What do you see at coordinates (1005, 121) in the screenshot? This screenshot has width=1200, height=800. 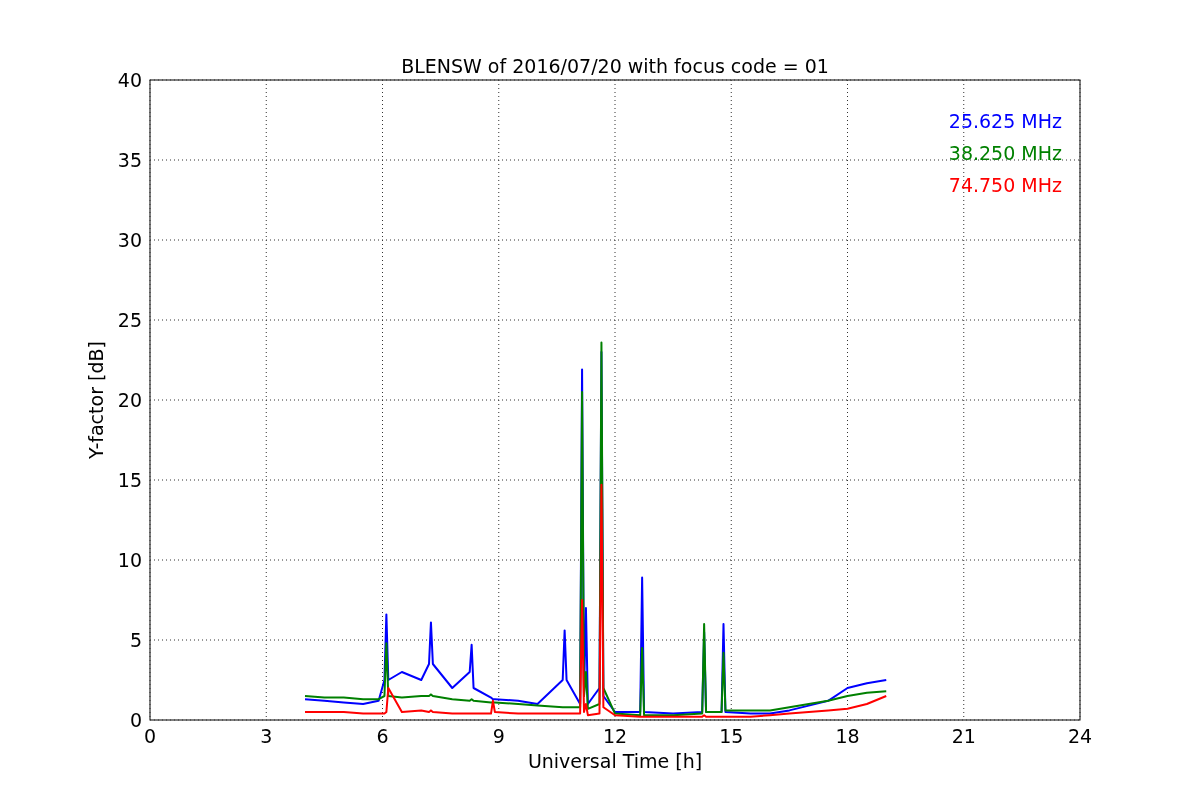 I see `legend-label: 25.625 MHz` at bounding box center [1005, 121].